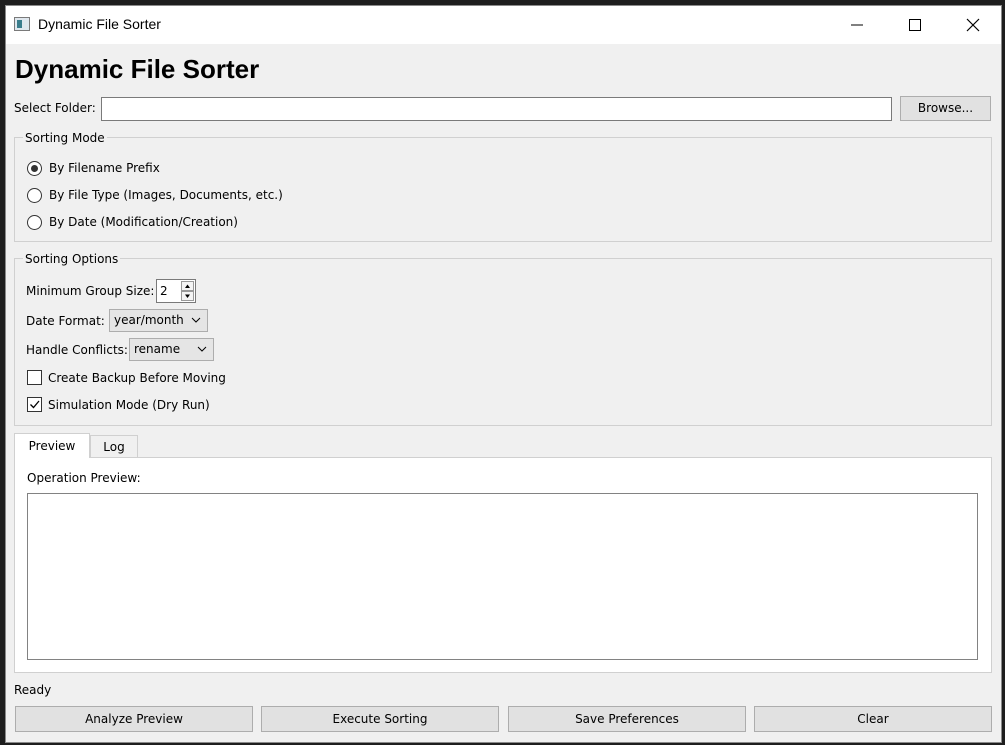 The height and width of the screenshot is (745, 1005). I want to click on radio-date, so click(34, 222).